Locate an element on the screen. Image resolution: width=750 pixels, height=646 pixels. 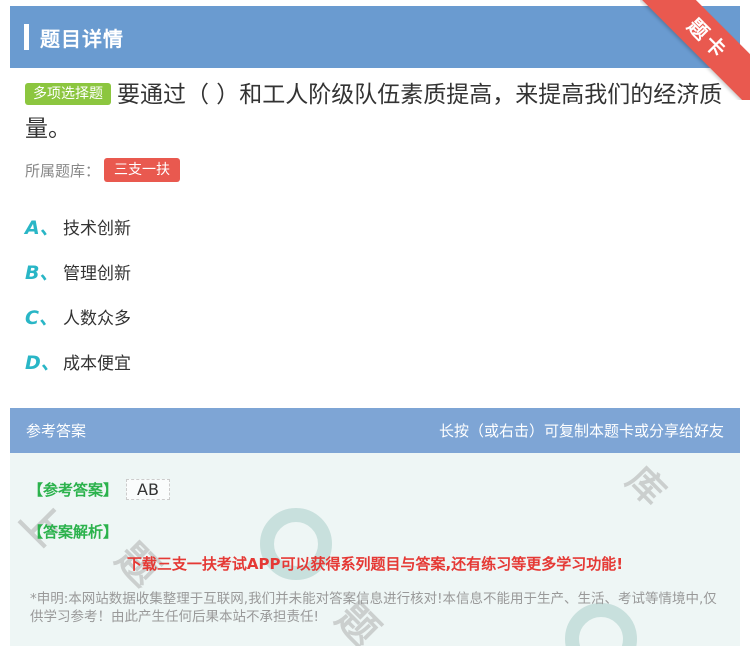
bank-tag: 三支一扶 is located at coordinates (142, 170).